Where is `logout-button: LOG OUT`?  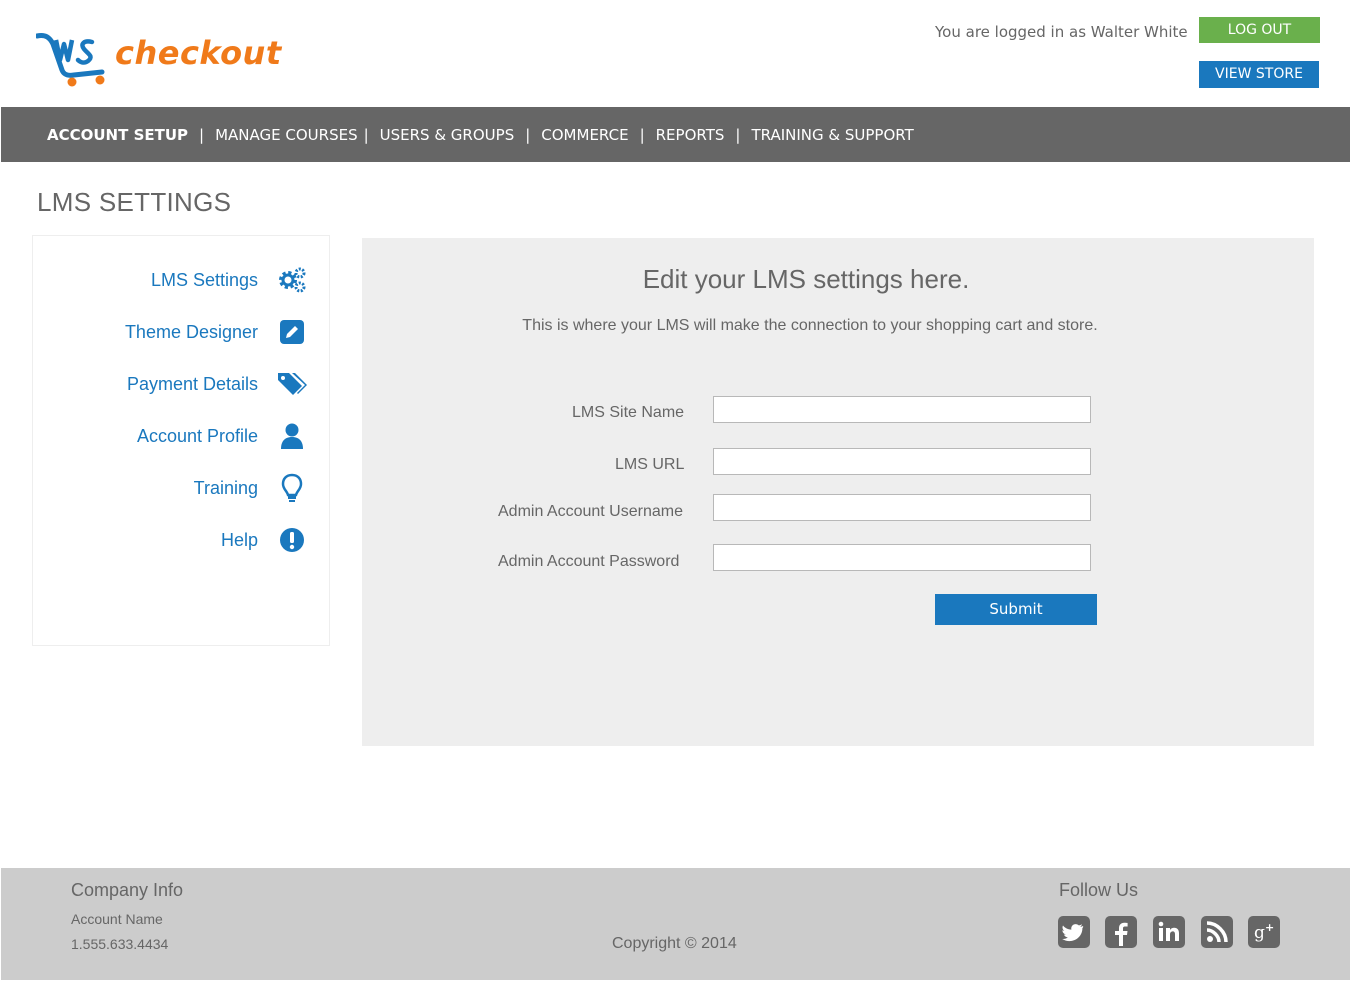
logout-button: LOG OUT is located at coordinates (1259, 30).